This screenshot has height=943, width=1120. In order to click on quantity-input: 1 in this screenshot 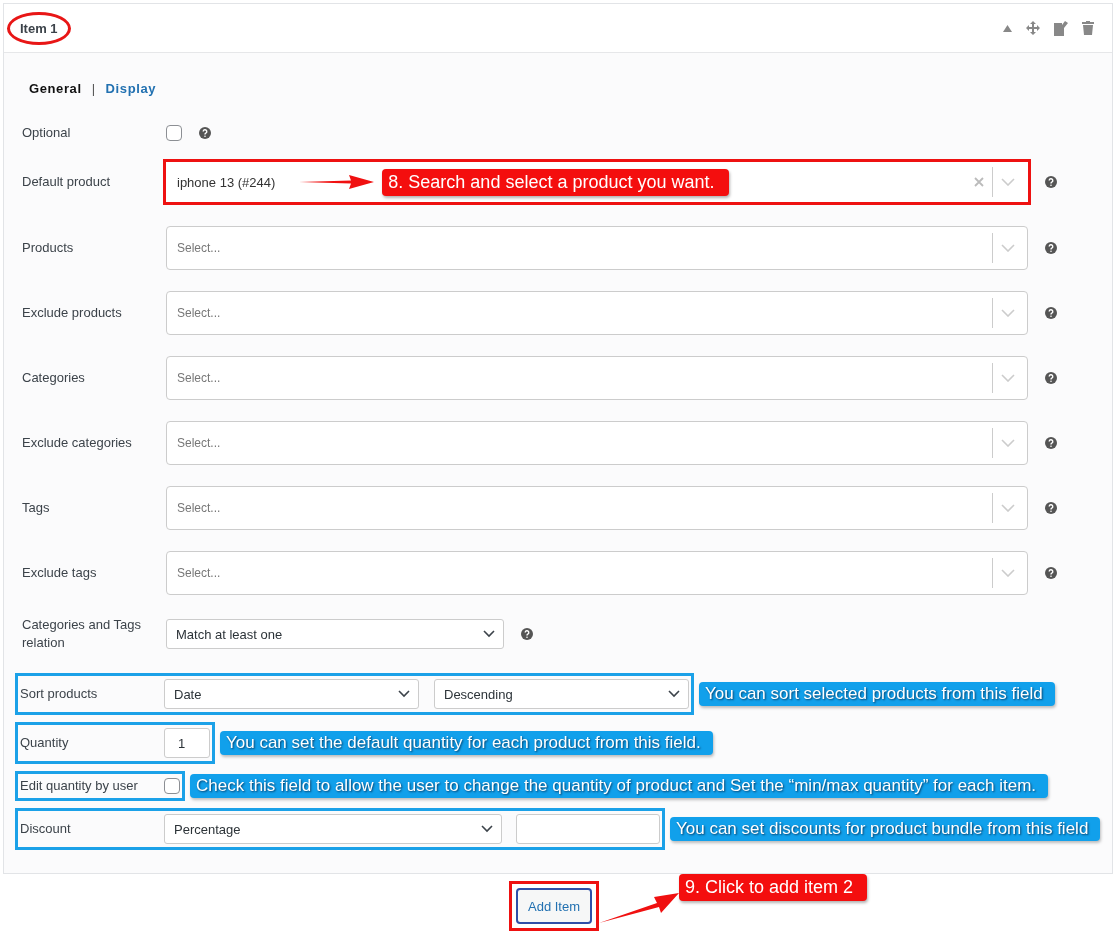, I will do `click(187, 743)`.